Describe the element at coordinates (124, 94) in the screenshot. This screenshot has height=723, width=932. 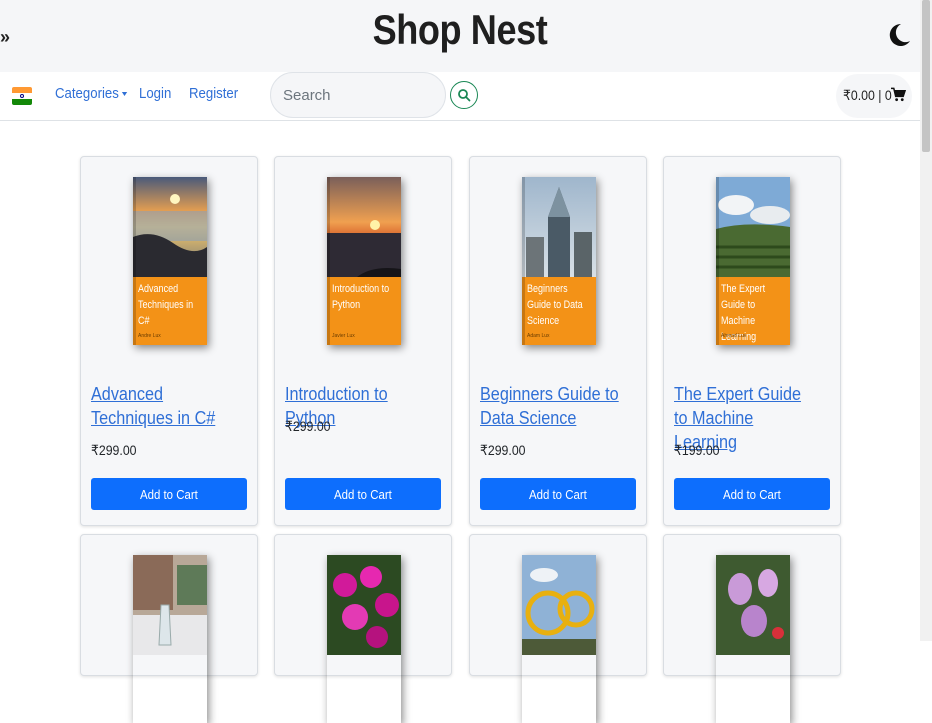
I see `caret-down-icon` at that location.